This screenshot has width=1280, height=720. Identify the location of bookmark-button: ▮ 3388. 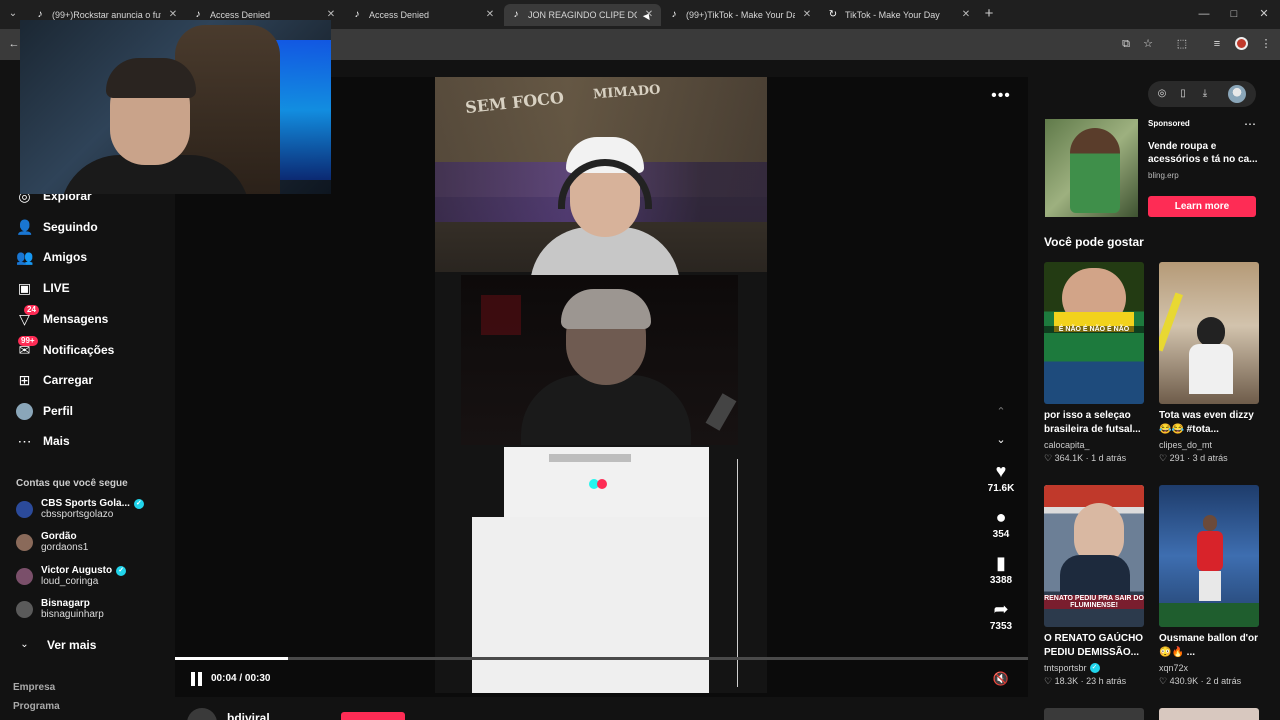
(1001, 569).